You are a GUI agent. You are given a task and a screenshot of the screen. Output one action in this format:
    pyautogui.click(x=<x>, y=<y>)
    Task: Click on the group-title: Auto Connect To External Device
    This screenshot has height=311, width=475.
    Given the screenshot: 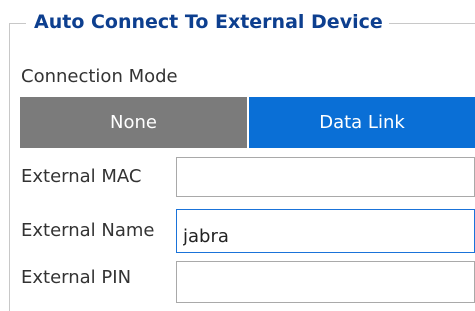 What is the action you would take?
    pyautogui.click(x=207, y=22)
    